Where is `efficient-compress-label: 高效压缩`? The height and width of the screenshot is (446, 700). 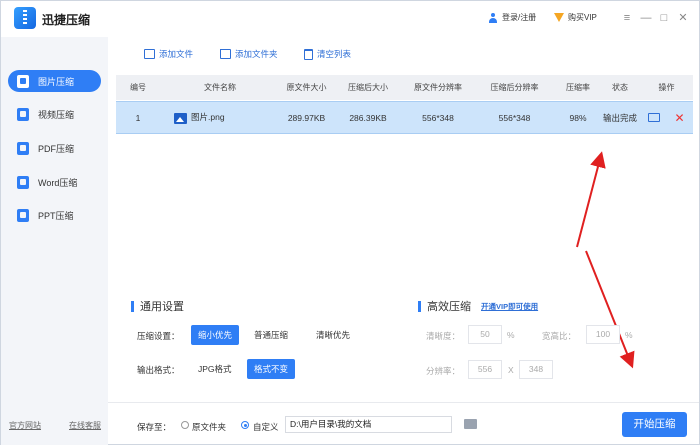 efficient-compress-label: 高效压缩 is located at coordinates (449, 307).